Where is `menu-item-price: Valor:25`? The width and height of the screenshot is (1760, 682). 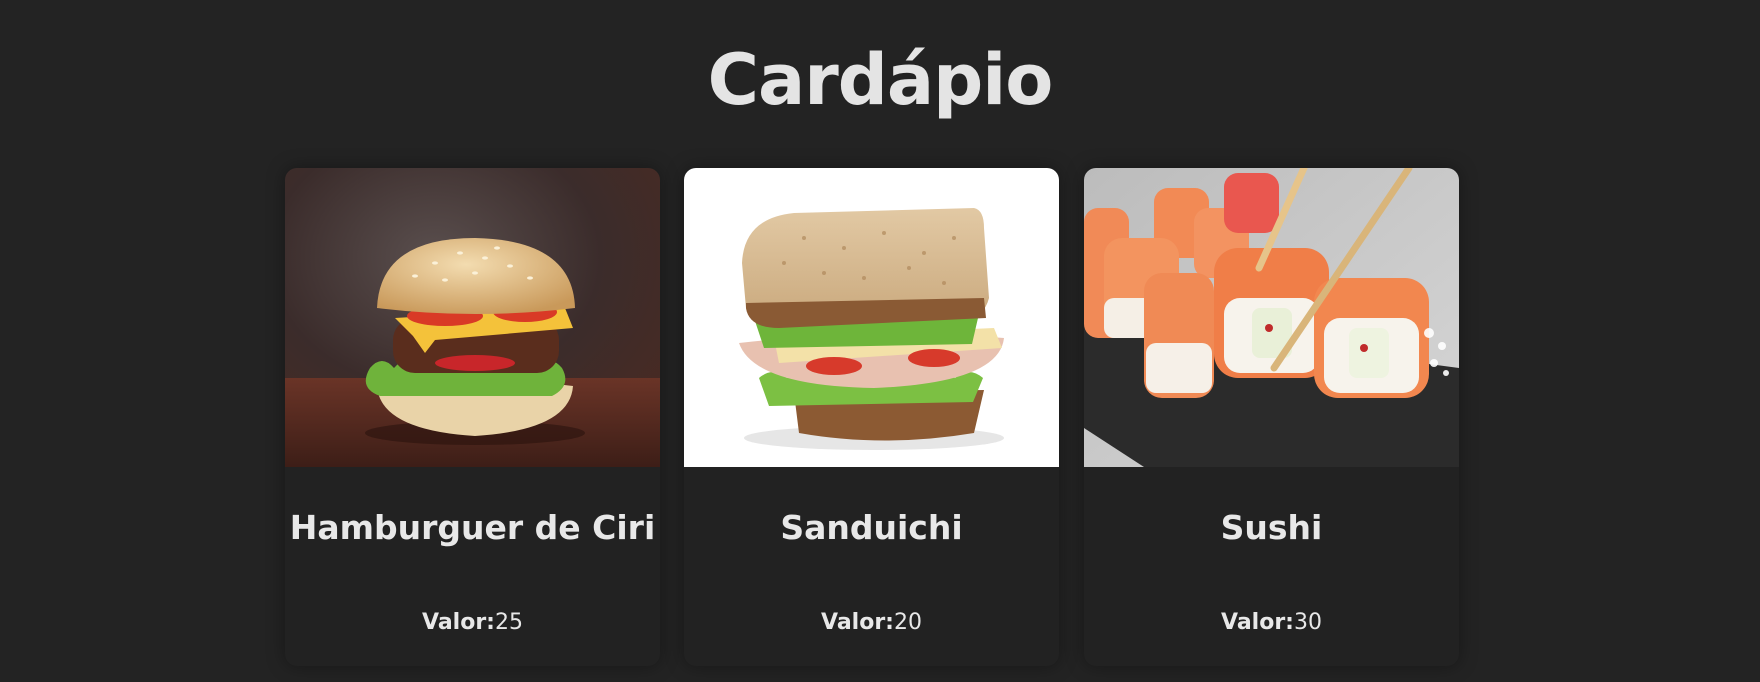 menu-item-price: Valor:25 is located at coordinates (472, 623).